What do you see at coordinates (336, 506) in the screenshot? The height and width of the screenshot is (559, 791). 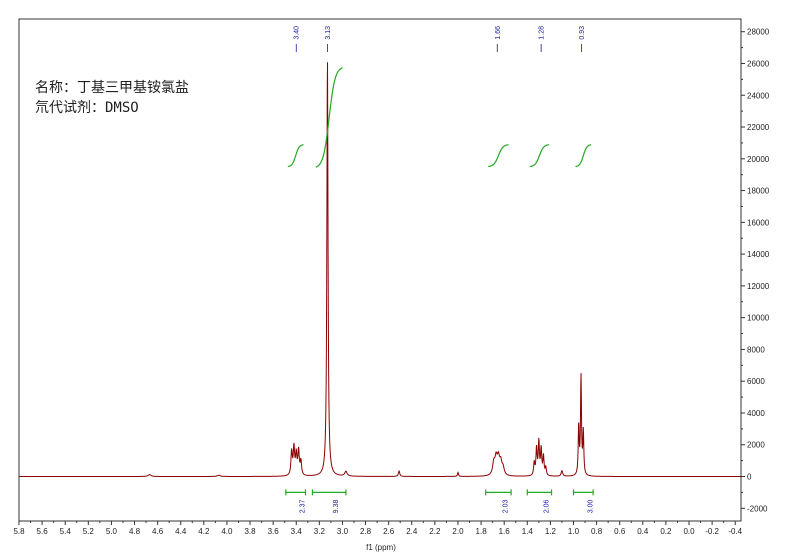 I see `integral-value: 9.38` at bounding box center [336, 506].